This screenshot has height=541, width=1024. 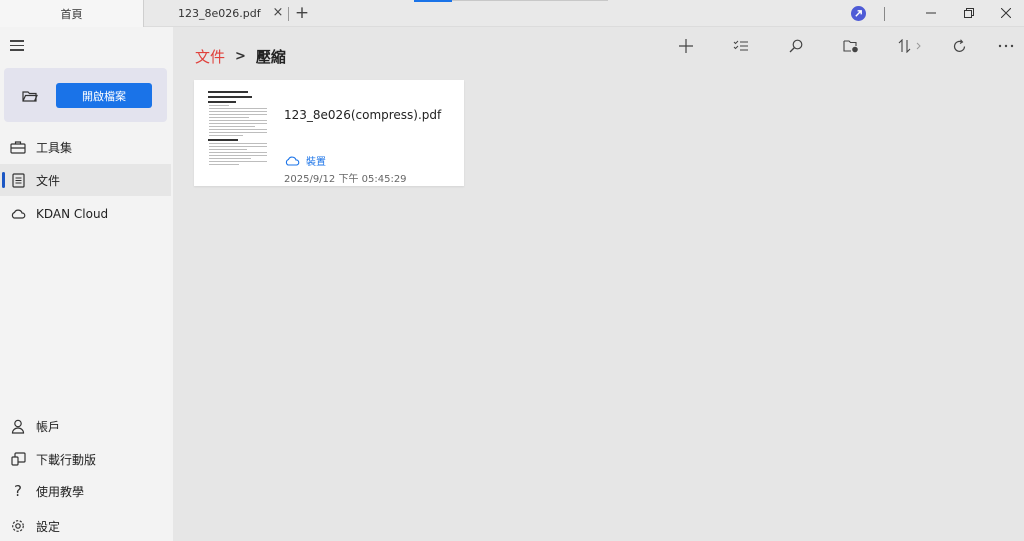 What do you see at coordinates (433, 1) in the screenshot?
I see `loading-indicator` at bounding box center [433, 1].